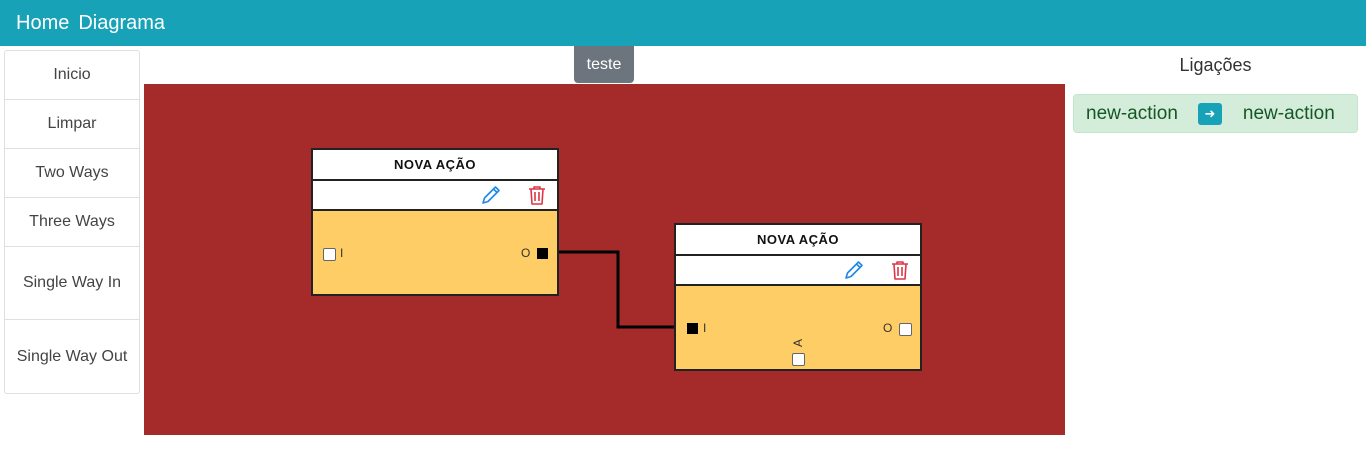 This screenshot has width=1372, height=472. I want to click on output-port-handle, so click(542, 253).